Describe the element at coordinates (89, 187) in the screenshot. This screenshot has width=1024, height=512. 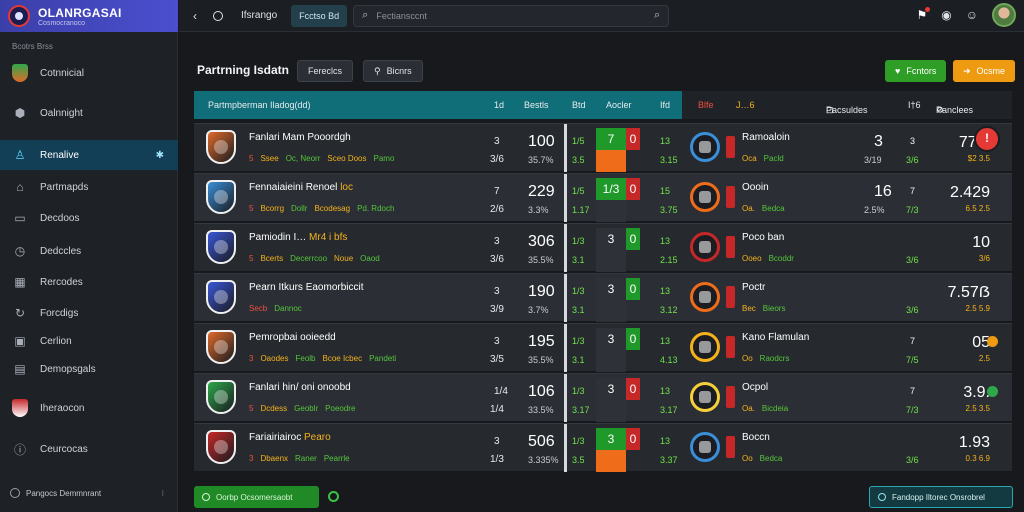
I see `sidebar-item-3: ⌂ Partmapds` at that location.